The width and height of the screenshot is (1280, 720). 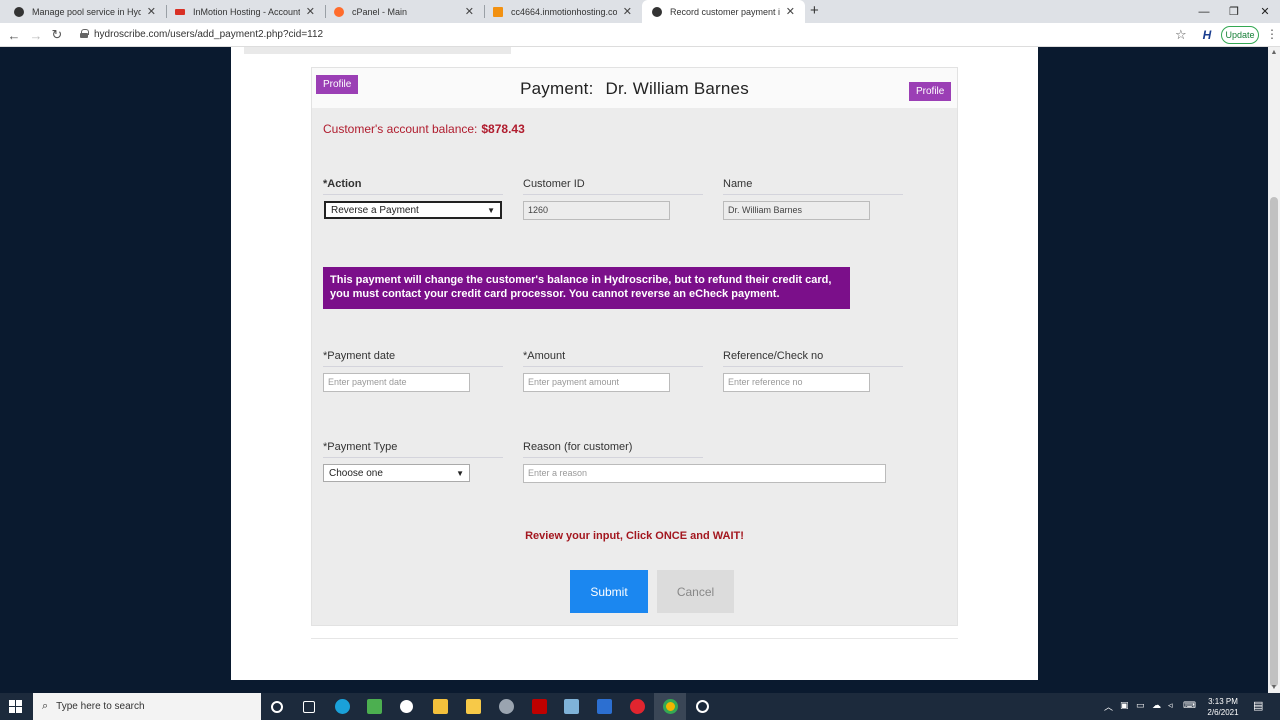 I want to click on task-view-icon, so click(x=309, y=707).